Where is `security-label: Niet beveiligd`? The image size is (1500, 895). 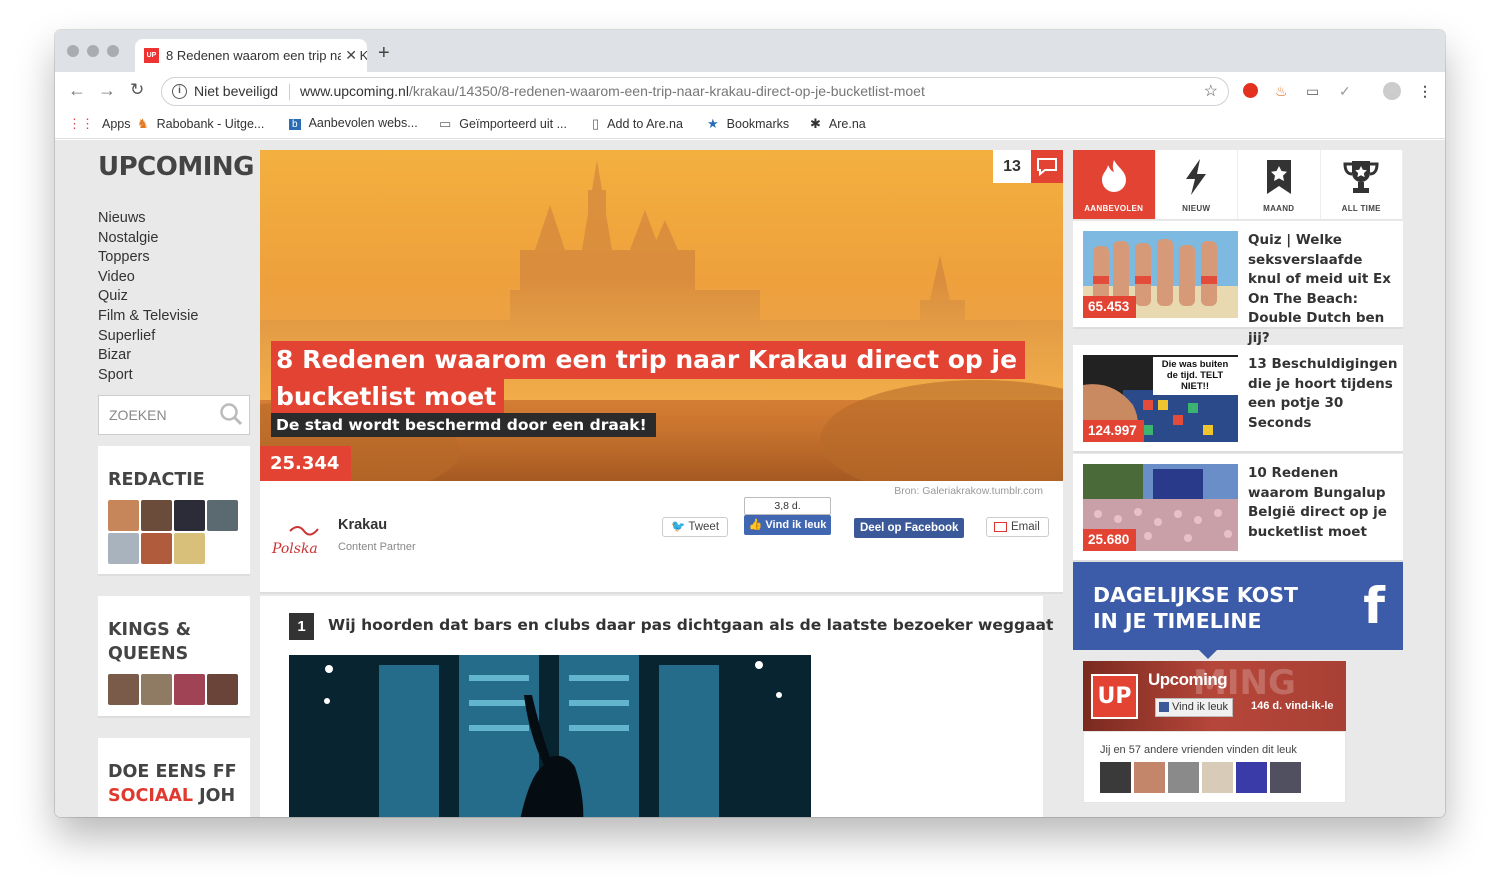 security-label: Niet beveiligd is located at coordinates (236, 91).